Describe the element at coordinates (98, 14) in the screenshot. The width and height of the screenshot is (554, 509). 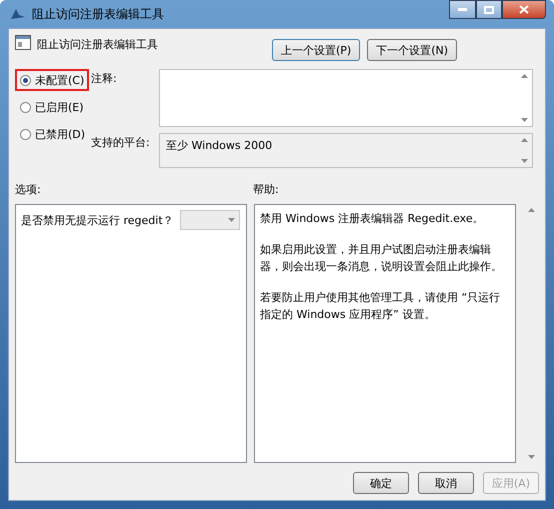
I see `window-title: 阻止访问注册表编辑工具` at that location.